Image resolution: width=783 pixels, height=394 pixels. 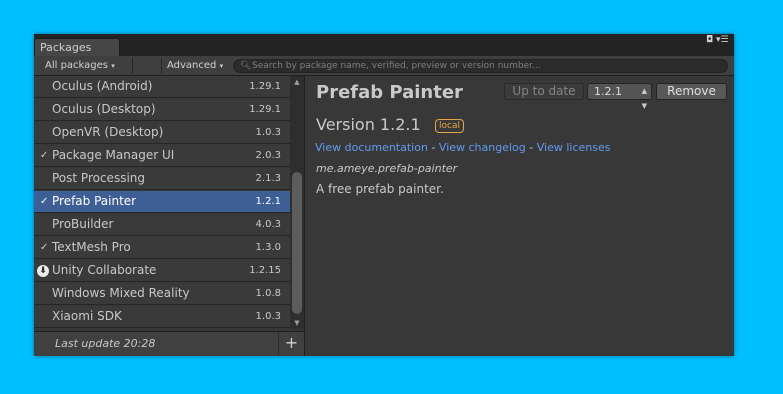 I want to click on package-name: Windows Mixed Reality, so click(x=121, y=293).